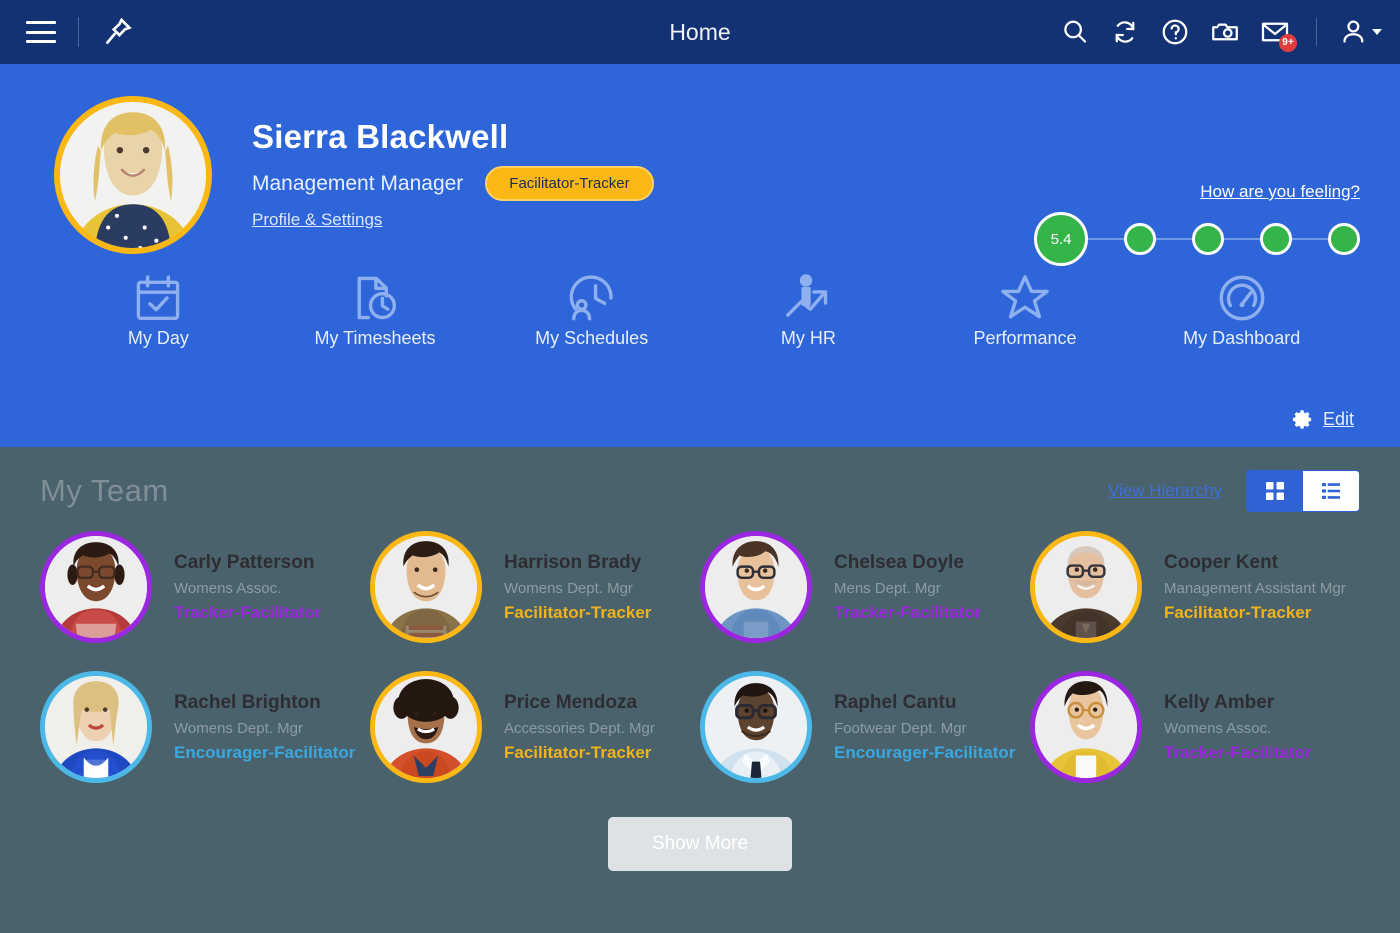 The height and width of the screenshot is (933, 1400). I want to click on member-name: Price Mendoza, so click(571, 702).